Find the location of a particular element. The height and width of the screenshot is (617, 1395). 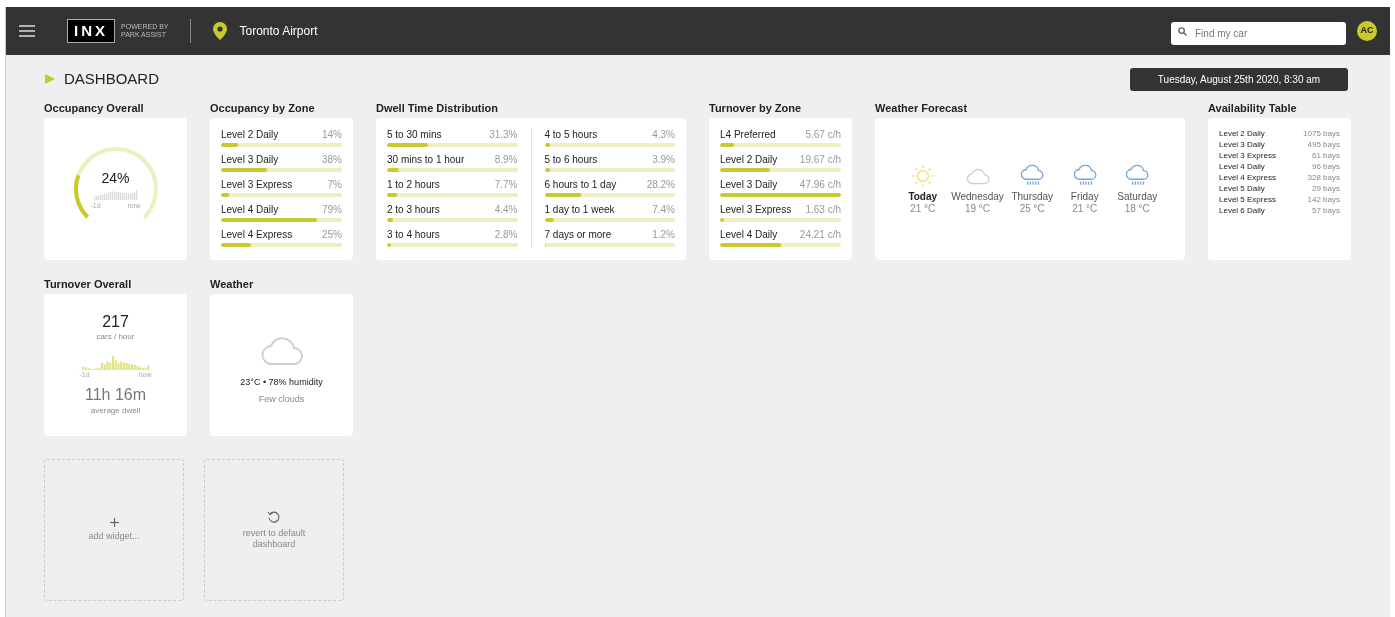

row-value: 28.2% is located at coordinates (660, 184).